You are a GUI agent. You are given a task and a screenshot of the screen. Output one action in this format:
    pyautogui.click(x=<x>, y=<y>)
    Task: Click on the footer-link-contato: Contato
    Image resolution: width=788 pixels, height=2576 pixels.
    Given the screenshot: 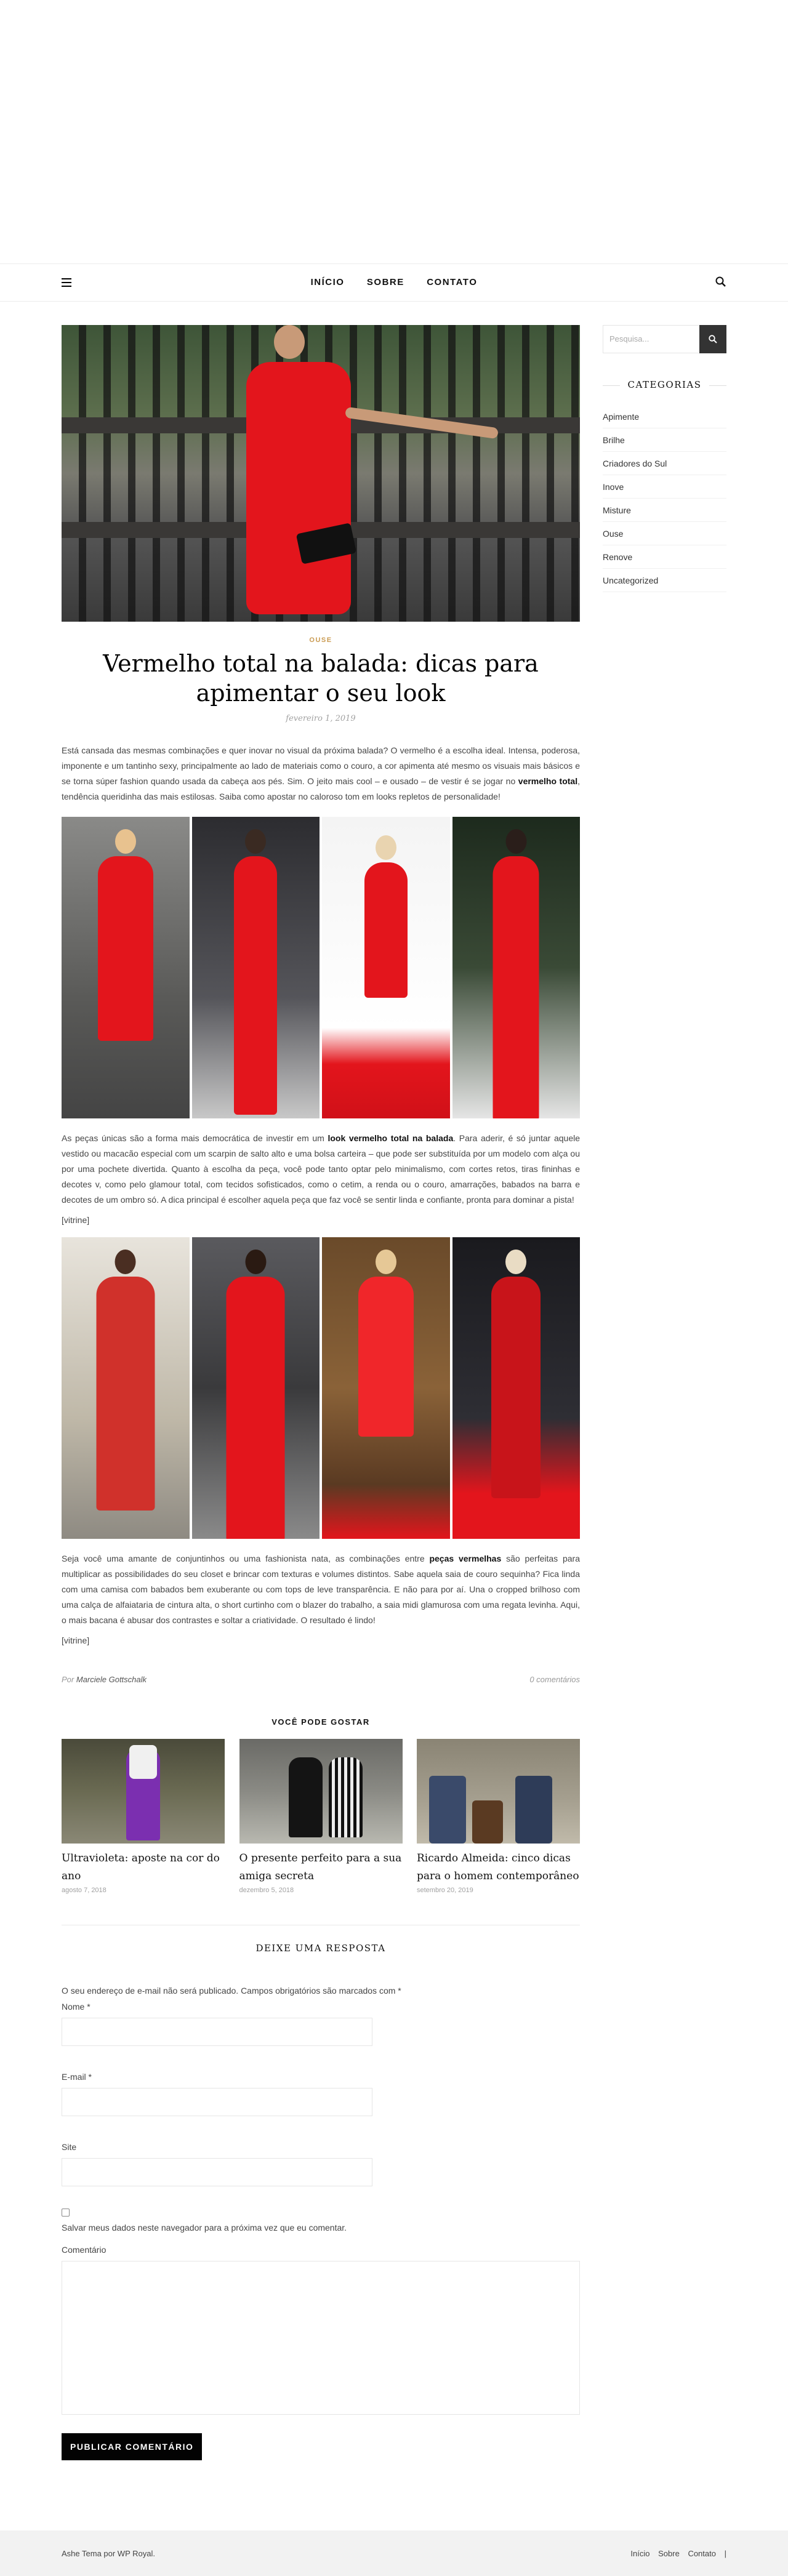 What is the action you would take?
    pyautogui.click(x=702, y=2553)
    